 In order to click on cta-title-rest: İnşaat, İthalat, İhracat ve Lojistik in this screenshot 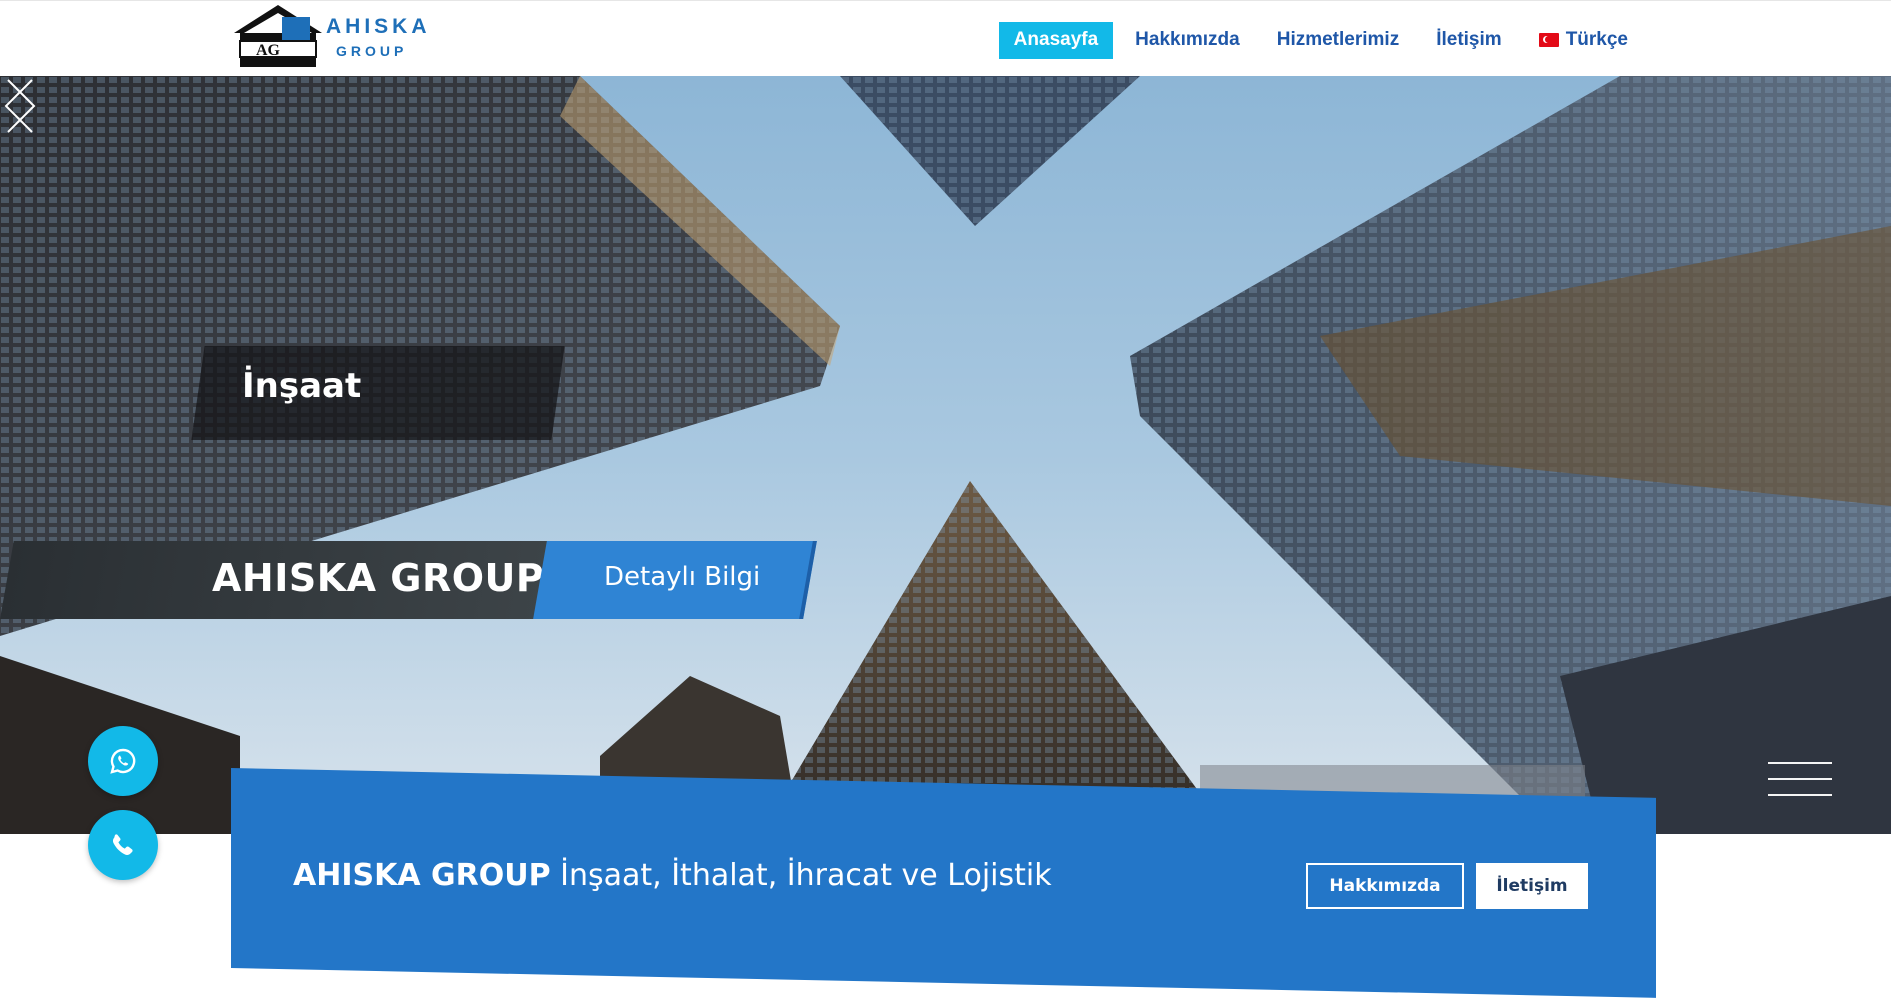, I will do `click(801, 875)`.